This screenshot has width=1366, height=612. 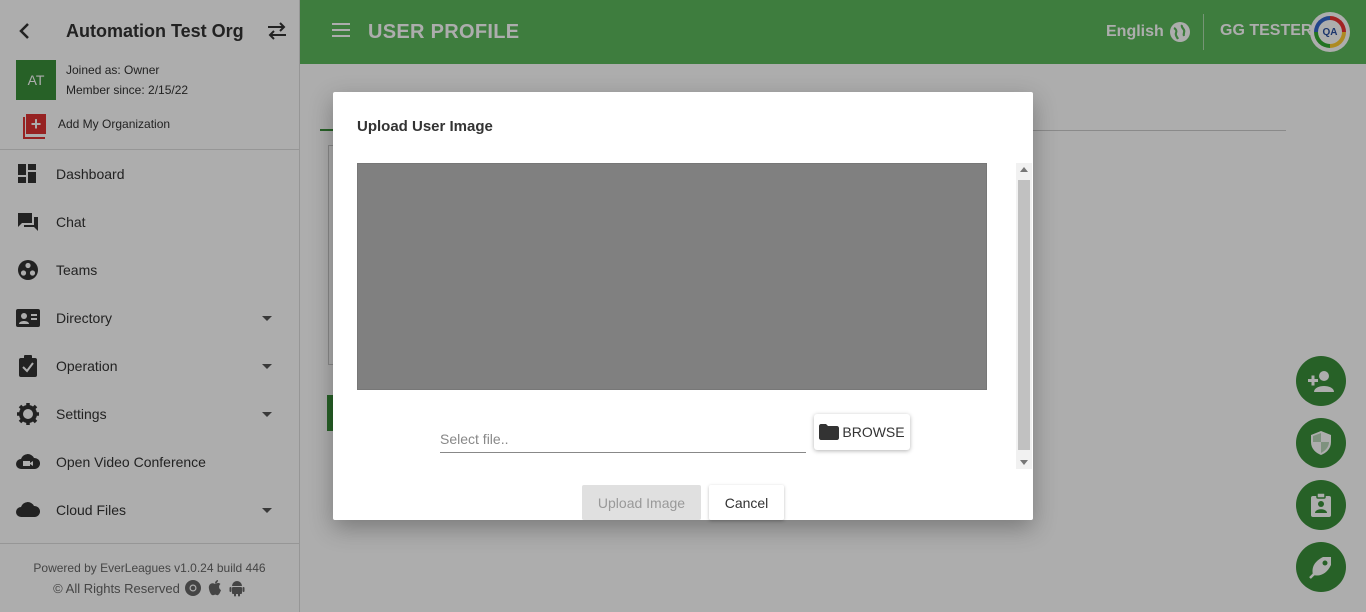 I want to click on upload-image-button: Upload Image, so click(x=641, y=502).